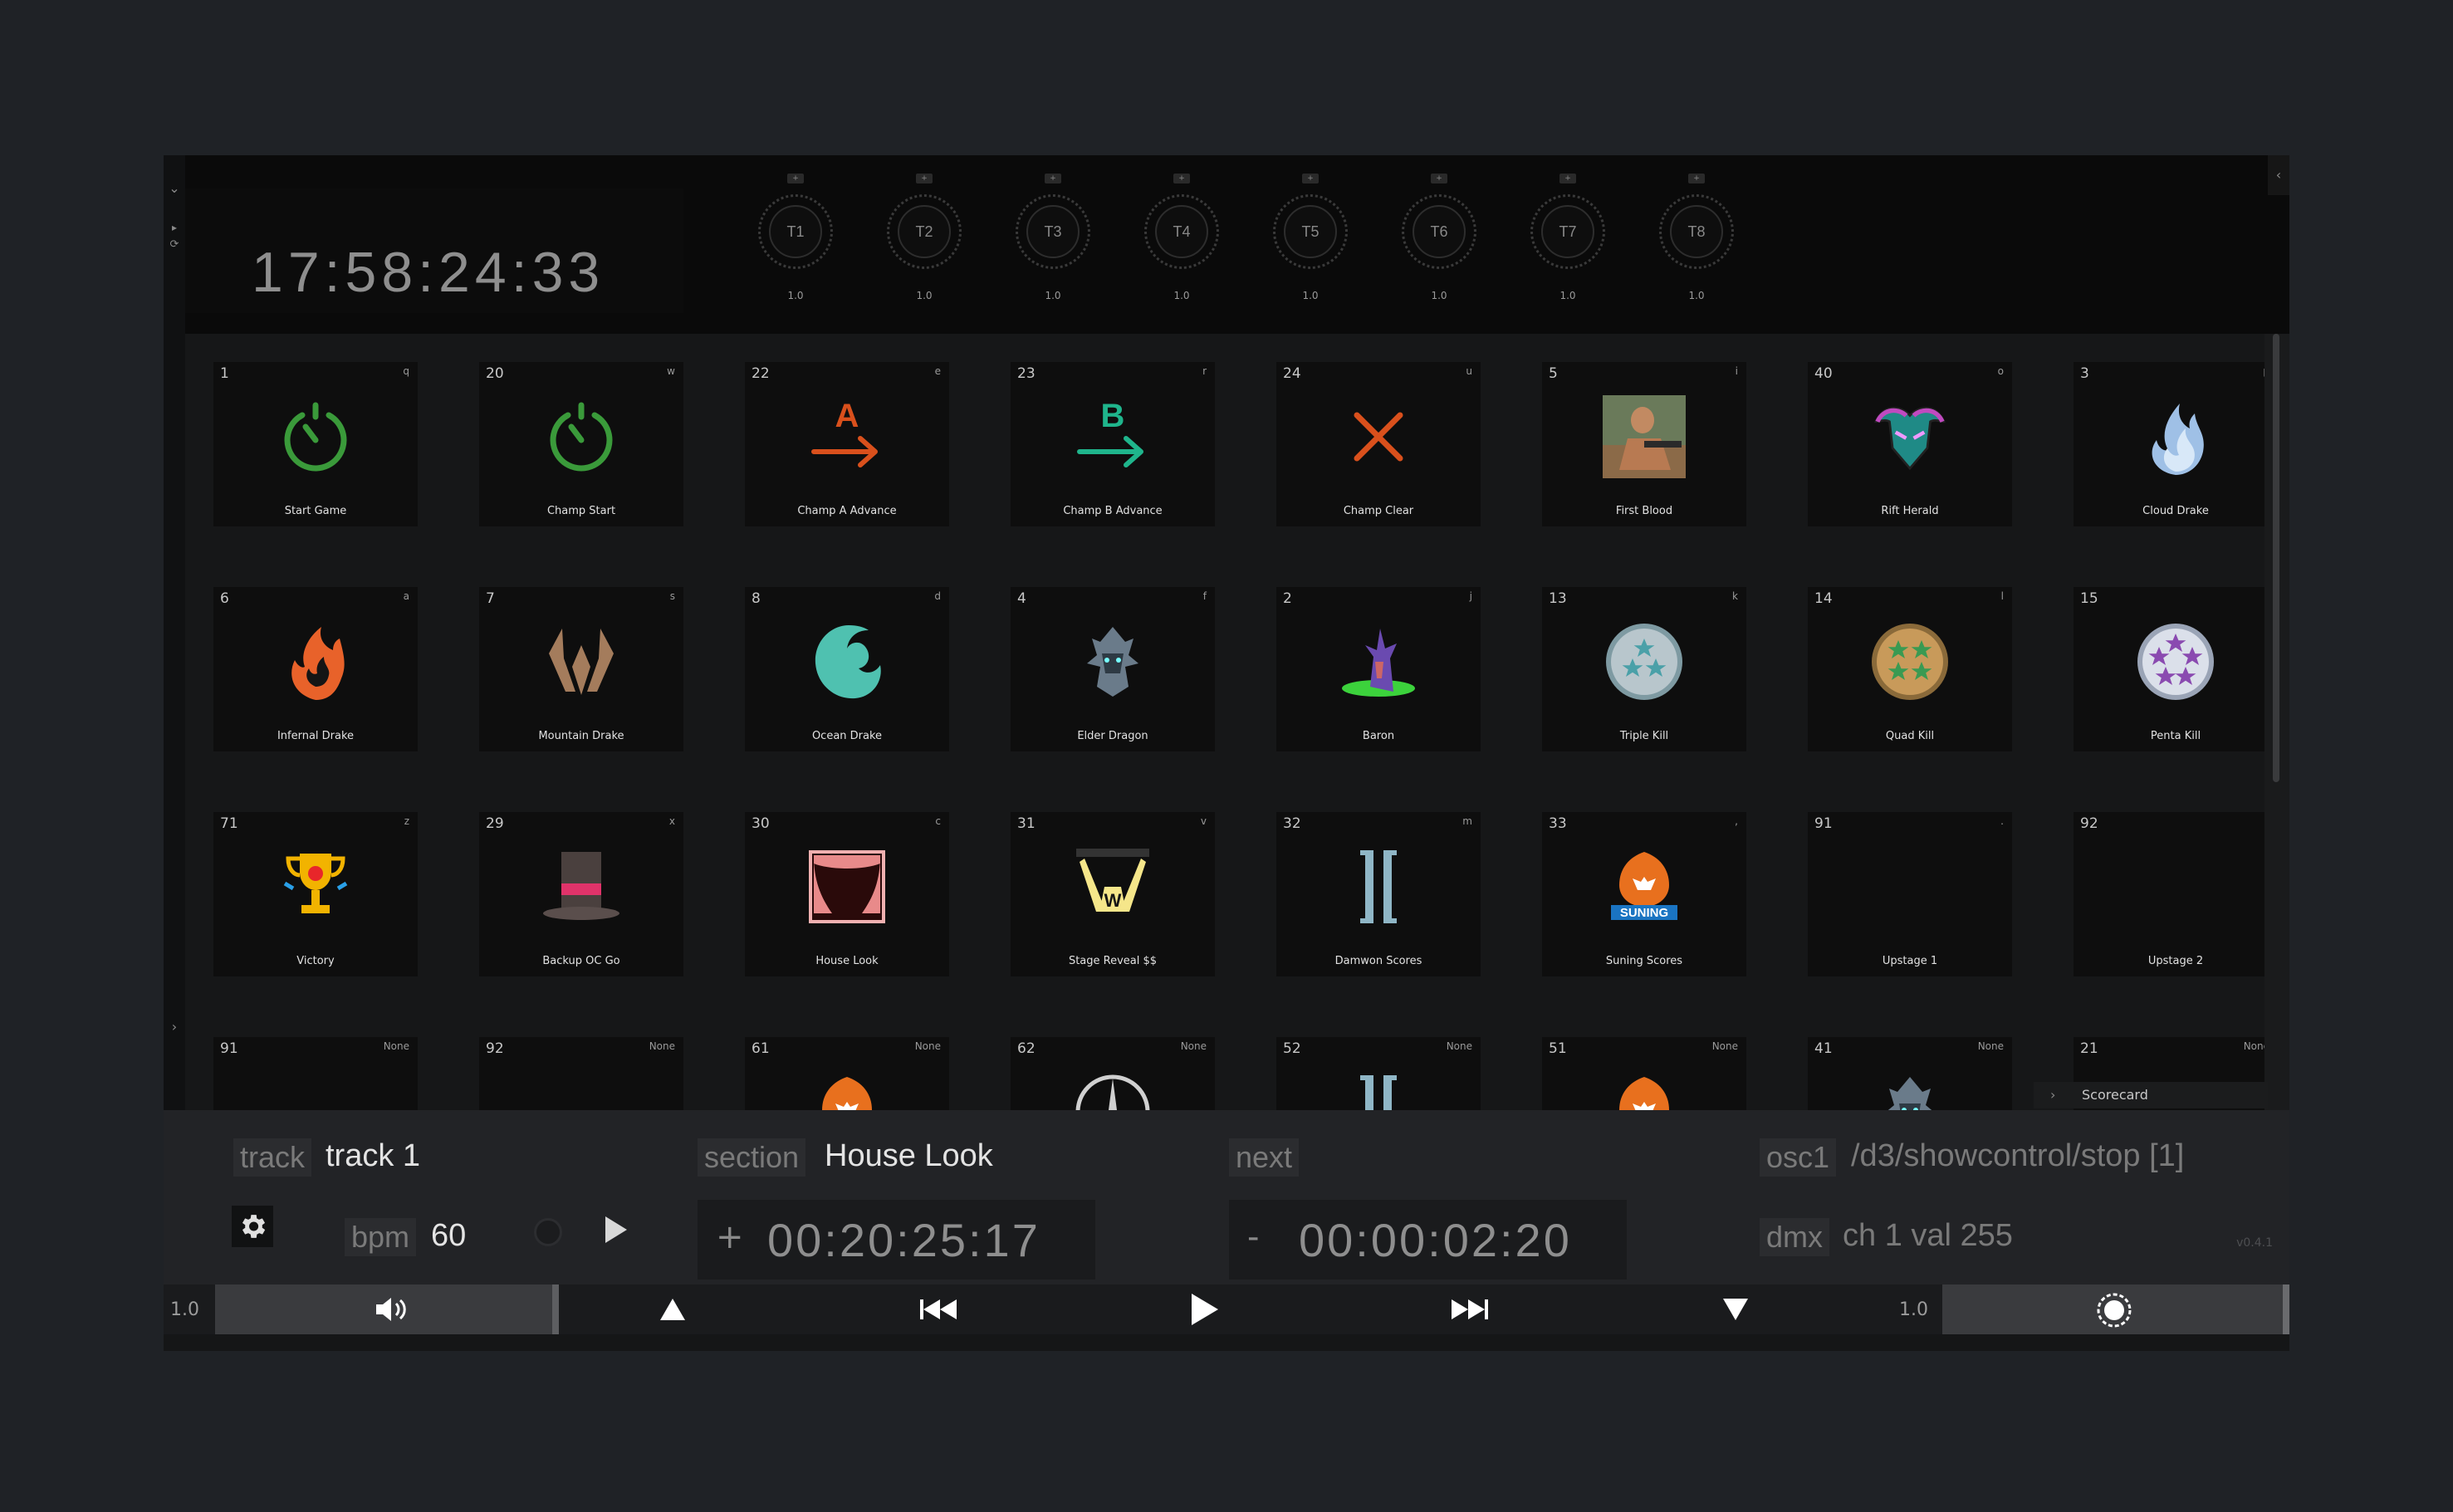 The width and height of the screenshot is (2453, 1512). Describe the element at coordinates (1910, 669) in the screenshot. I see `cue-tile: 14 l Quad Kill` at that location.